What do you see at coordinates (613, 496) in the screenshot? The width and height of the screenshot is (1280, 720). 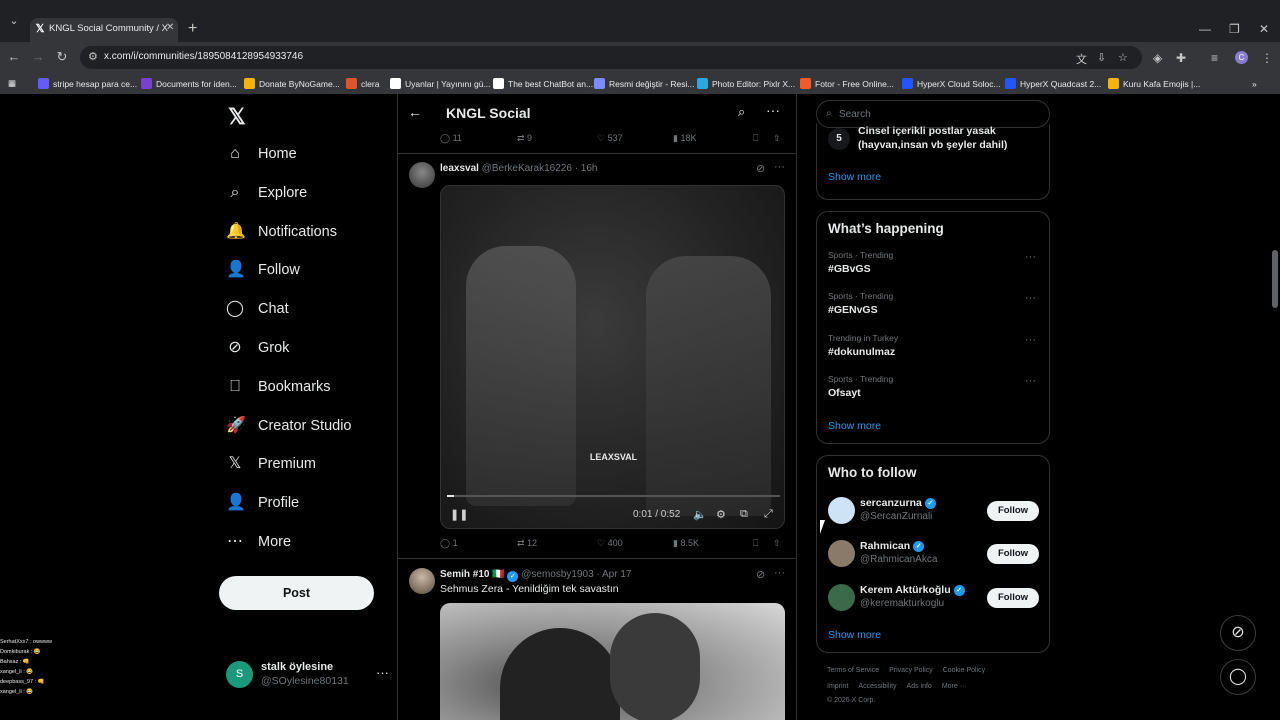 I see `video-progress-bar` at bounding box center [613, 496].